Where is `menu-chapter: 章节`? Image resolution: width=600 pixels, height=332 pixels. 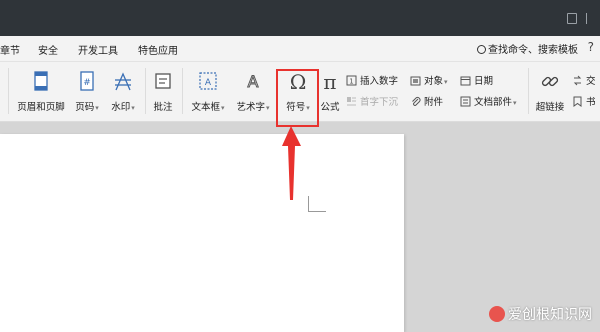
menu-chapter: 章节 is located at coordinates (10, 49).